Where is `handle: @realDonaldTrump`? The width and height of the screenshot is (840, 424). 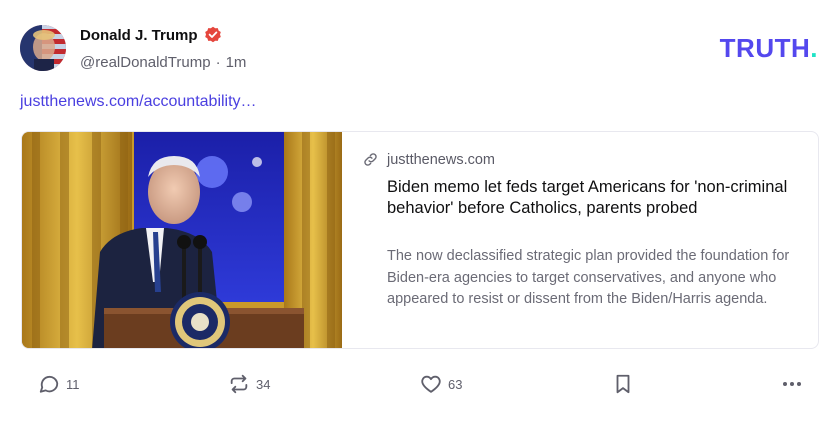
handle: @realDonaldTrump is located at coordinates (145, 62).